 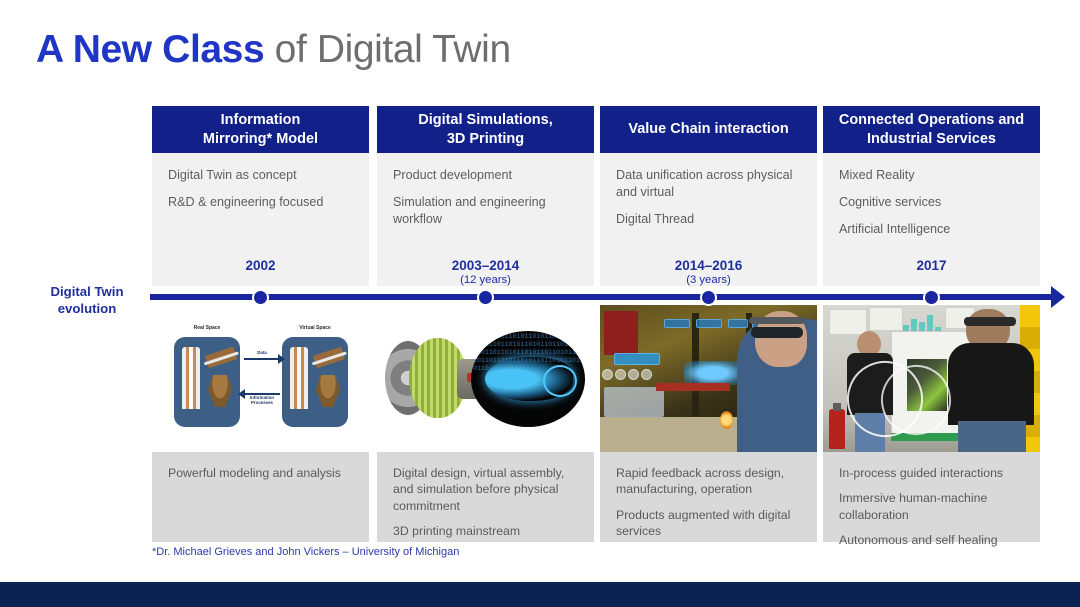 What do you see at coordinates (260, 119) in the screenshot?
I see `stage-header-1-line1: Information` at bounding box center [260, 119].